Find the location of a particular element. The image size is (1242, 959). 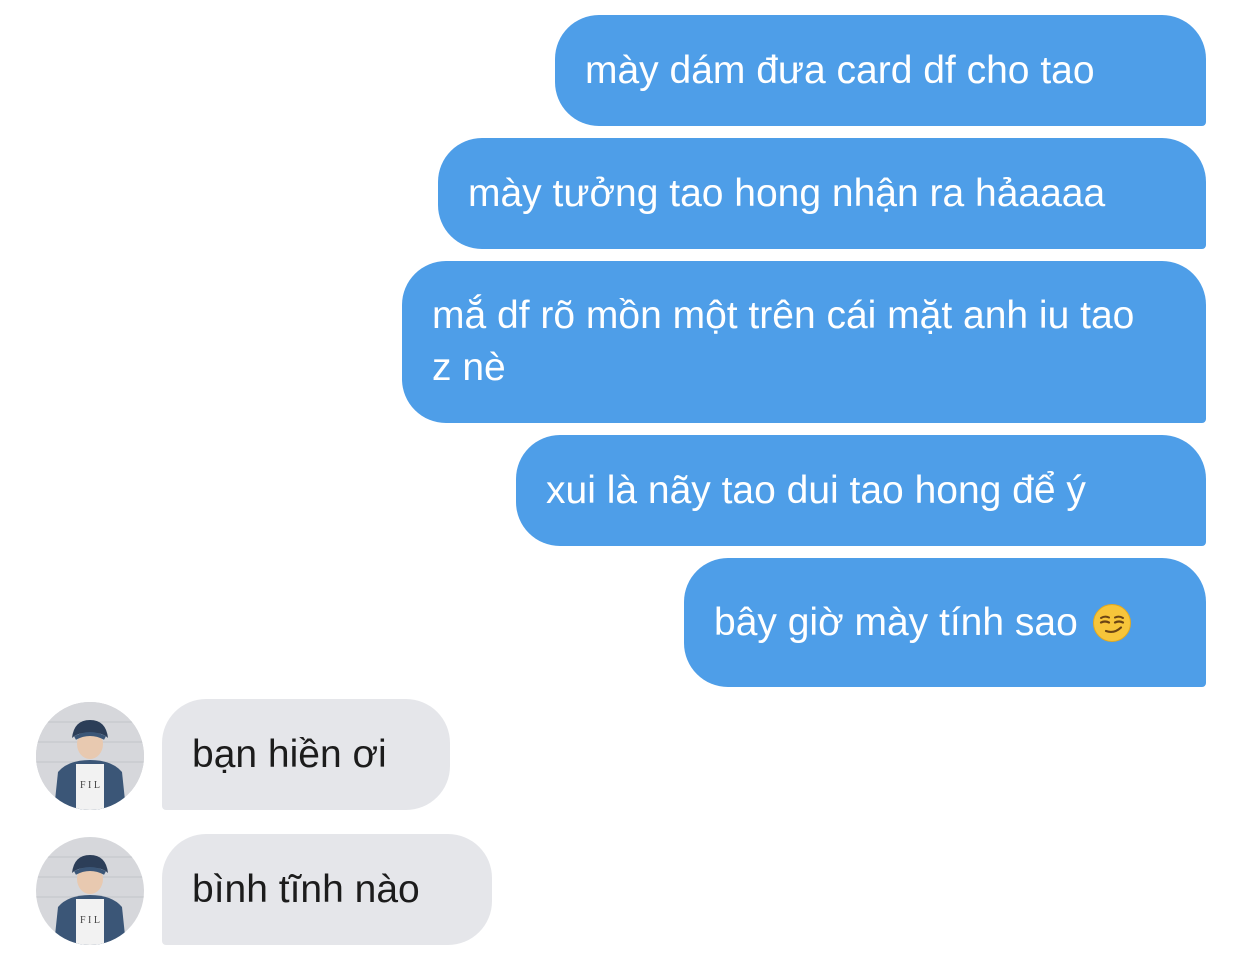

message-bubble-incoming: bình tĩnh nào is located at coordinates (327, 889).